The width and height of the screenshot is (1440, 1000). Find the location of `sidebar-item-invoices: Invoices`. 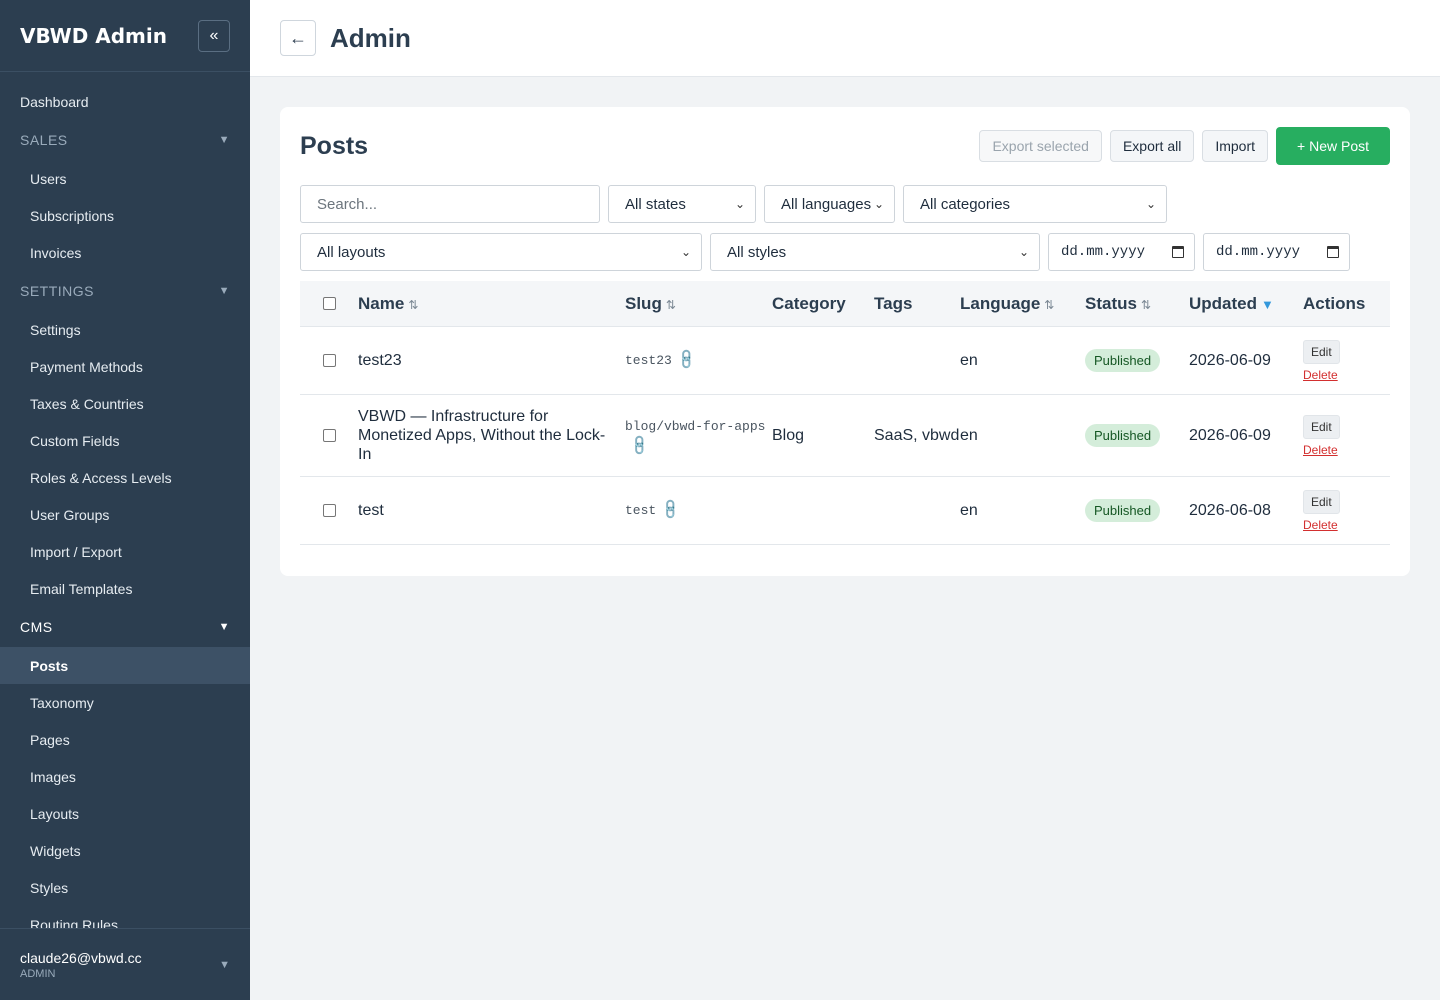

sidebar-item-invoices: Invoices is located at coordinates (125, 252).